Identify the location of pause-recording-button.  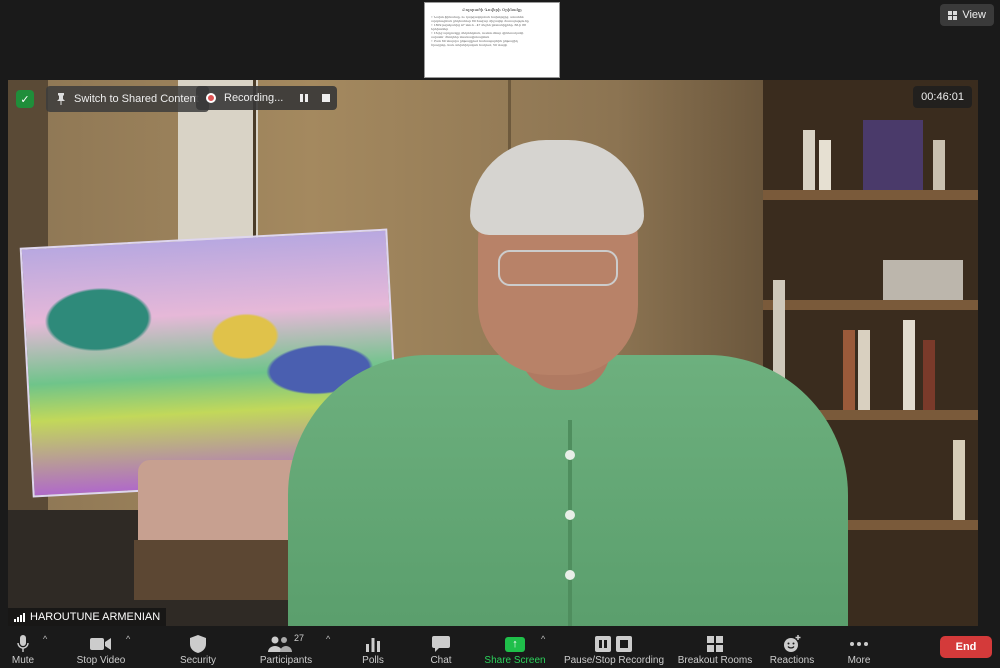
(304, 98).